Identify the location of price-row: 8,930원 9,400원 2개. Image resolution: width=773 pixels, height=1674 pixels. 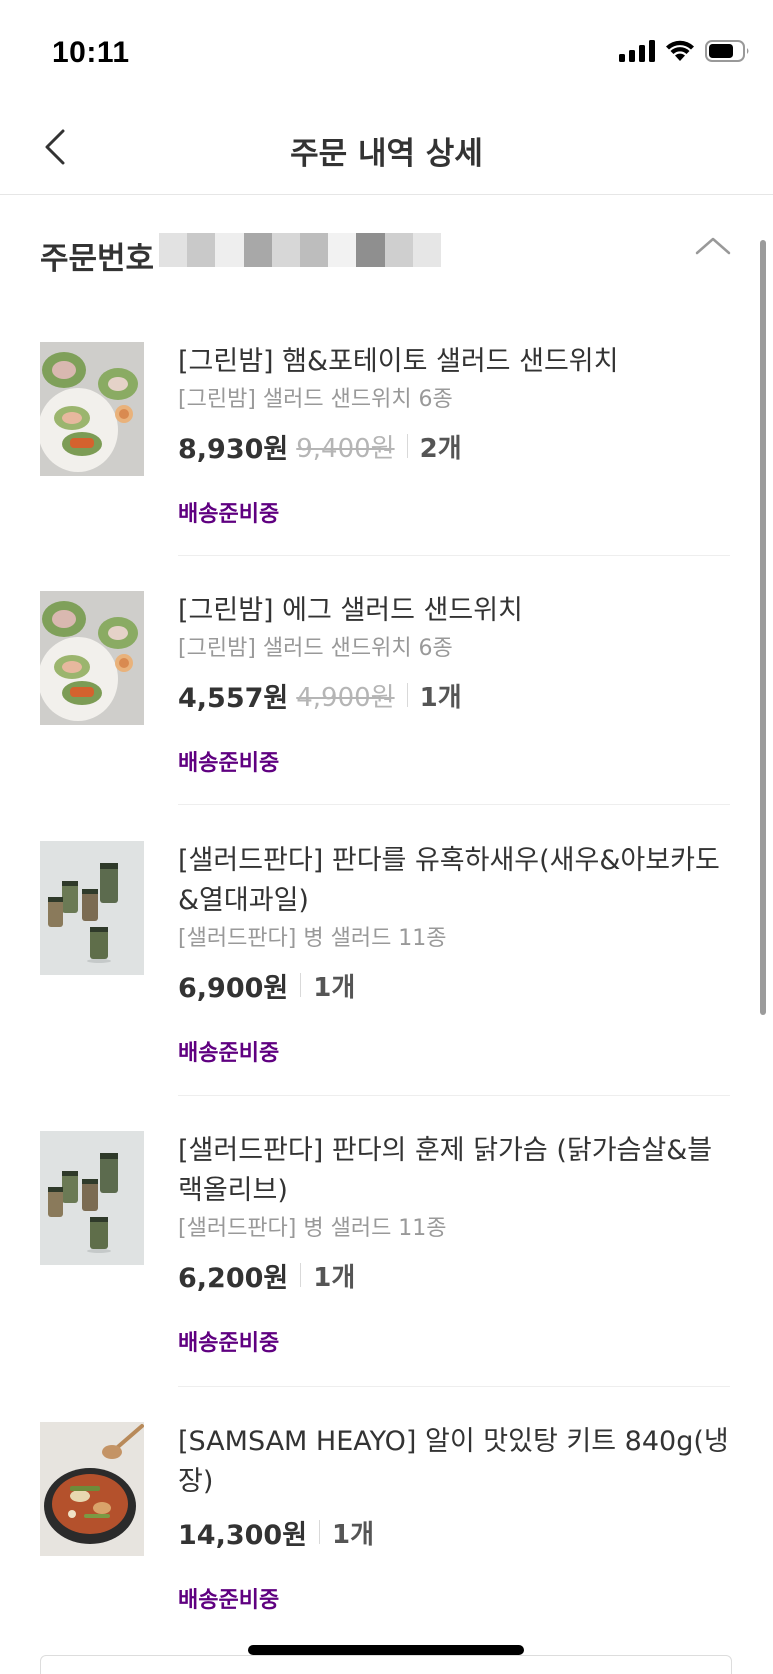
(454, 446).